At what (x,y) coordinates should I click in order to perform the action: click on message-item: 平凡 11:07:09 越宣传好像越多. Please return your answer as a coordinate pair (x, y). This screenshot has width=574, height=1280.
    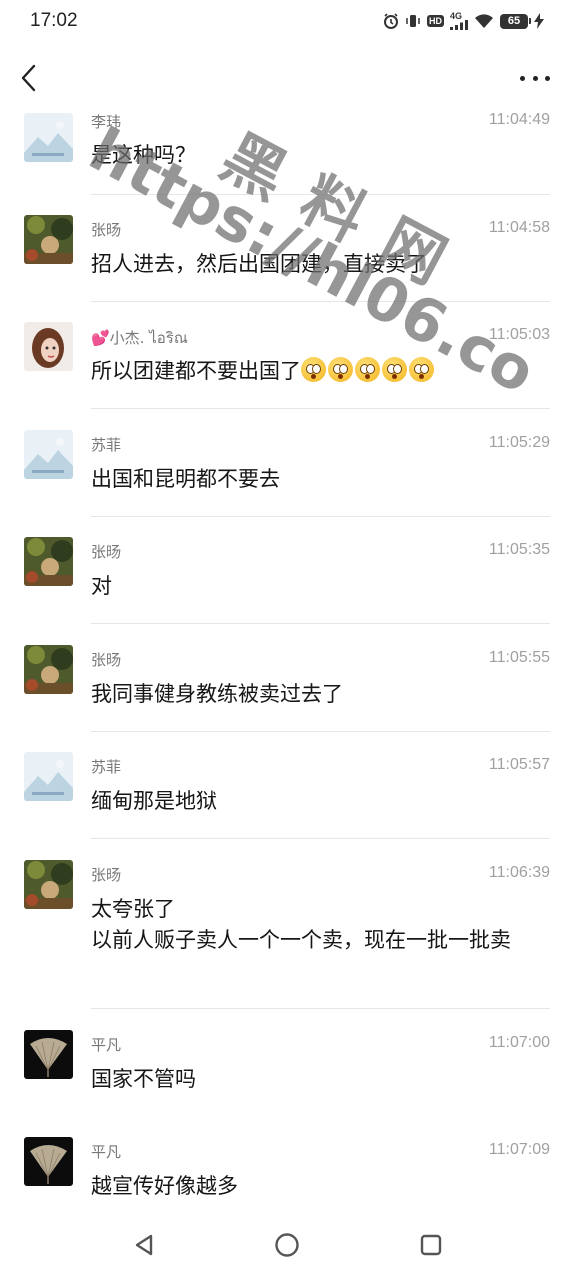
    Looking at the image, I should click on (287, 1172).